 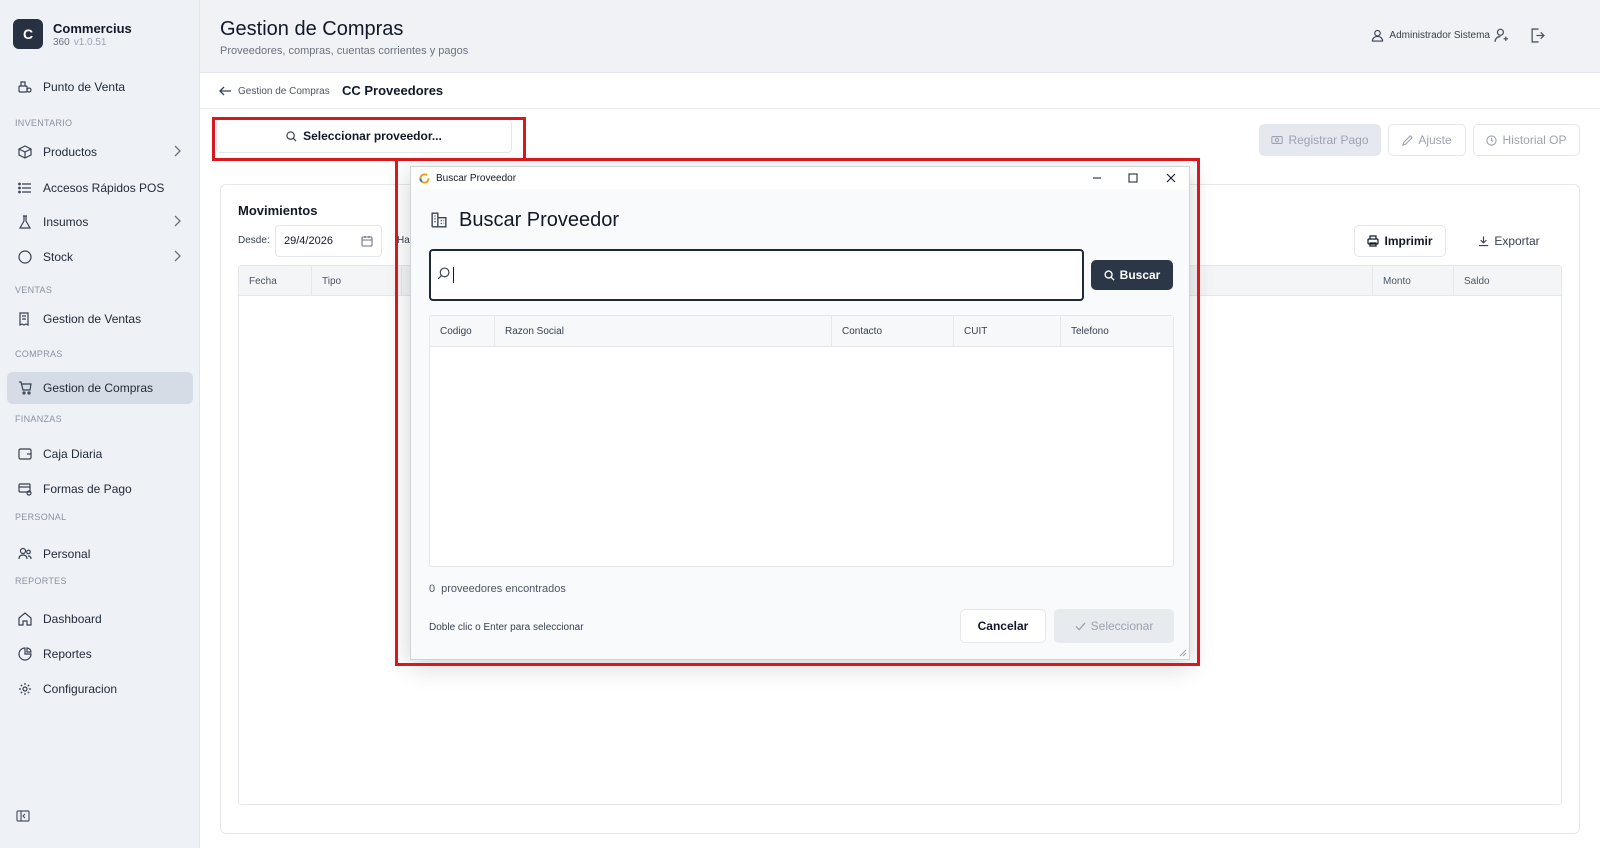 I want to click on cart-icon, so click(x=25, y=388).